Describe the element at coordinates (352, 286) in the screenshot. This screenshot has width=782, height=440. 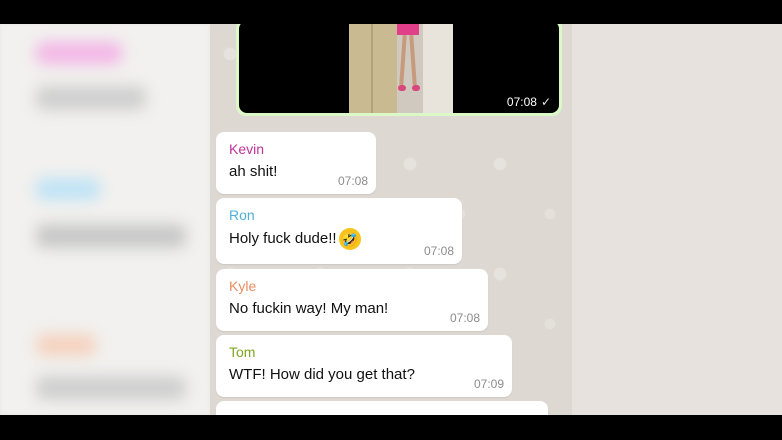
I see `sender-name: Kyle` at that location.